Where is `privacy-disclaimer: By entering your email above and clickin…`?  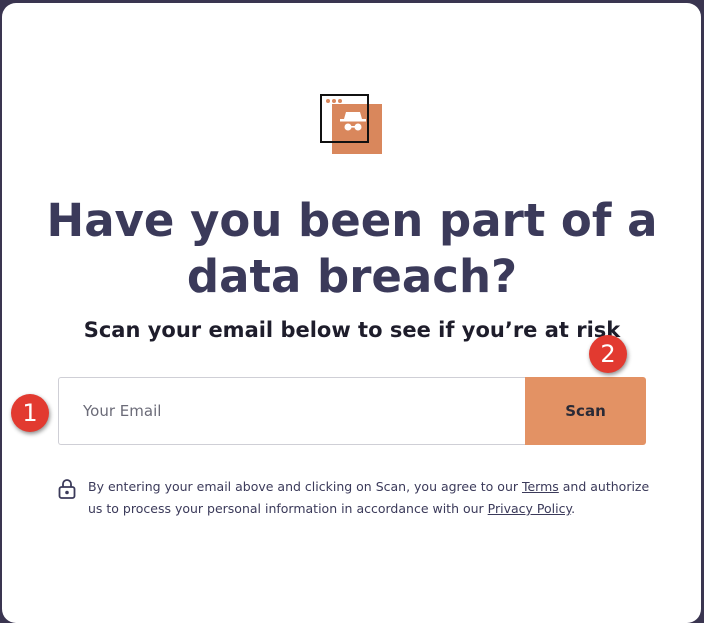 privacy-disclaimer: By entering your email above and clickin… is located at coordinates (358, 498).